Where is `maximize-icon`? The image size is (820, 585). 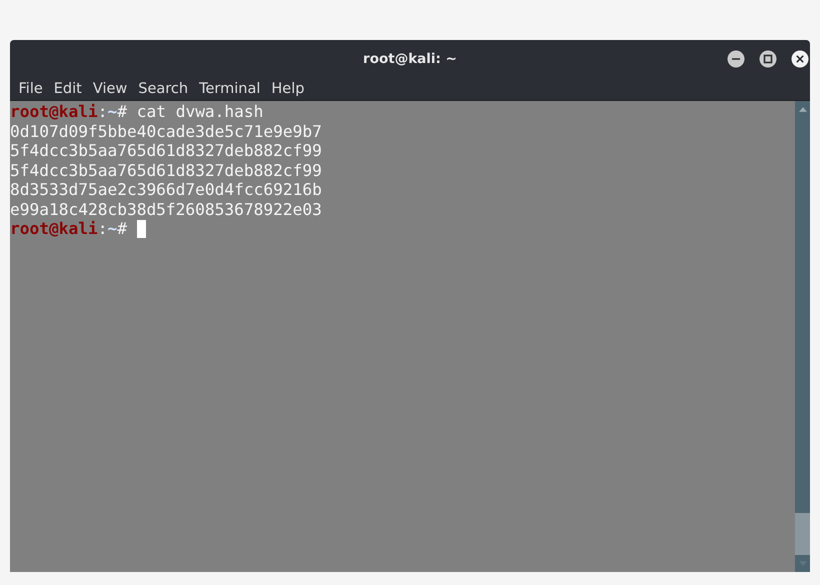
maximize-icon is located at coordinates (768, 59).